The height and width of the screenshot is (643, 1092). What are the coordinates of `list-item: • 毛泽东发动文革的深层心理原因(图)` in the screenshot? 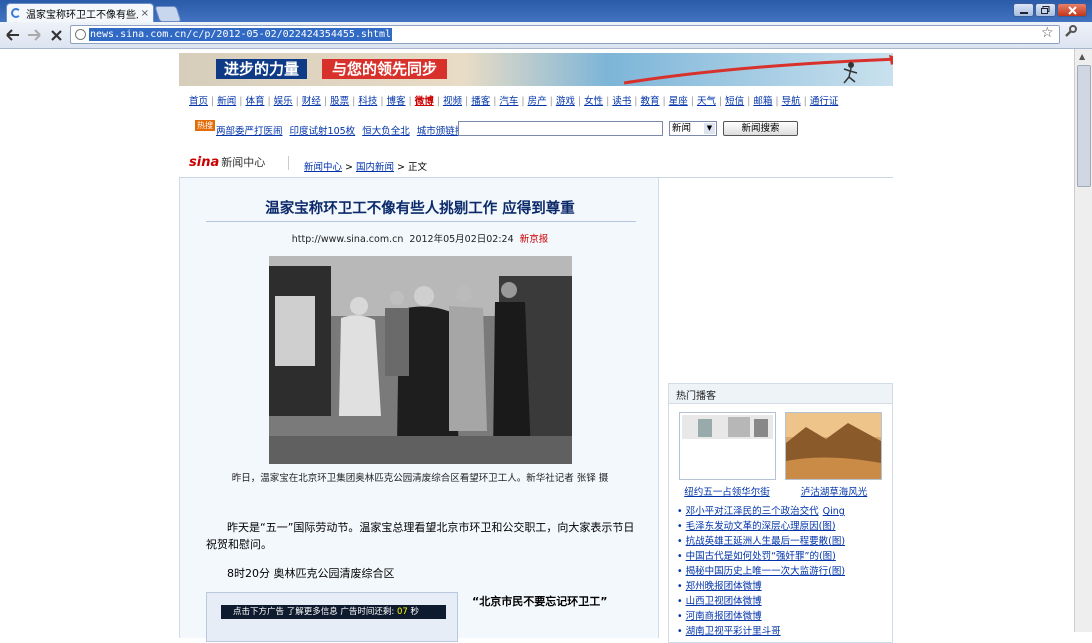 It's located at (784, 526).